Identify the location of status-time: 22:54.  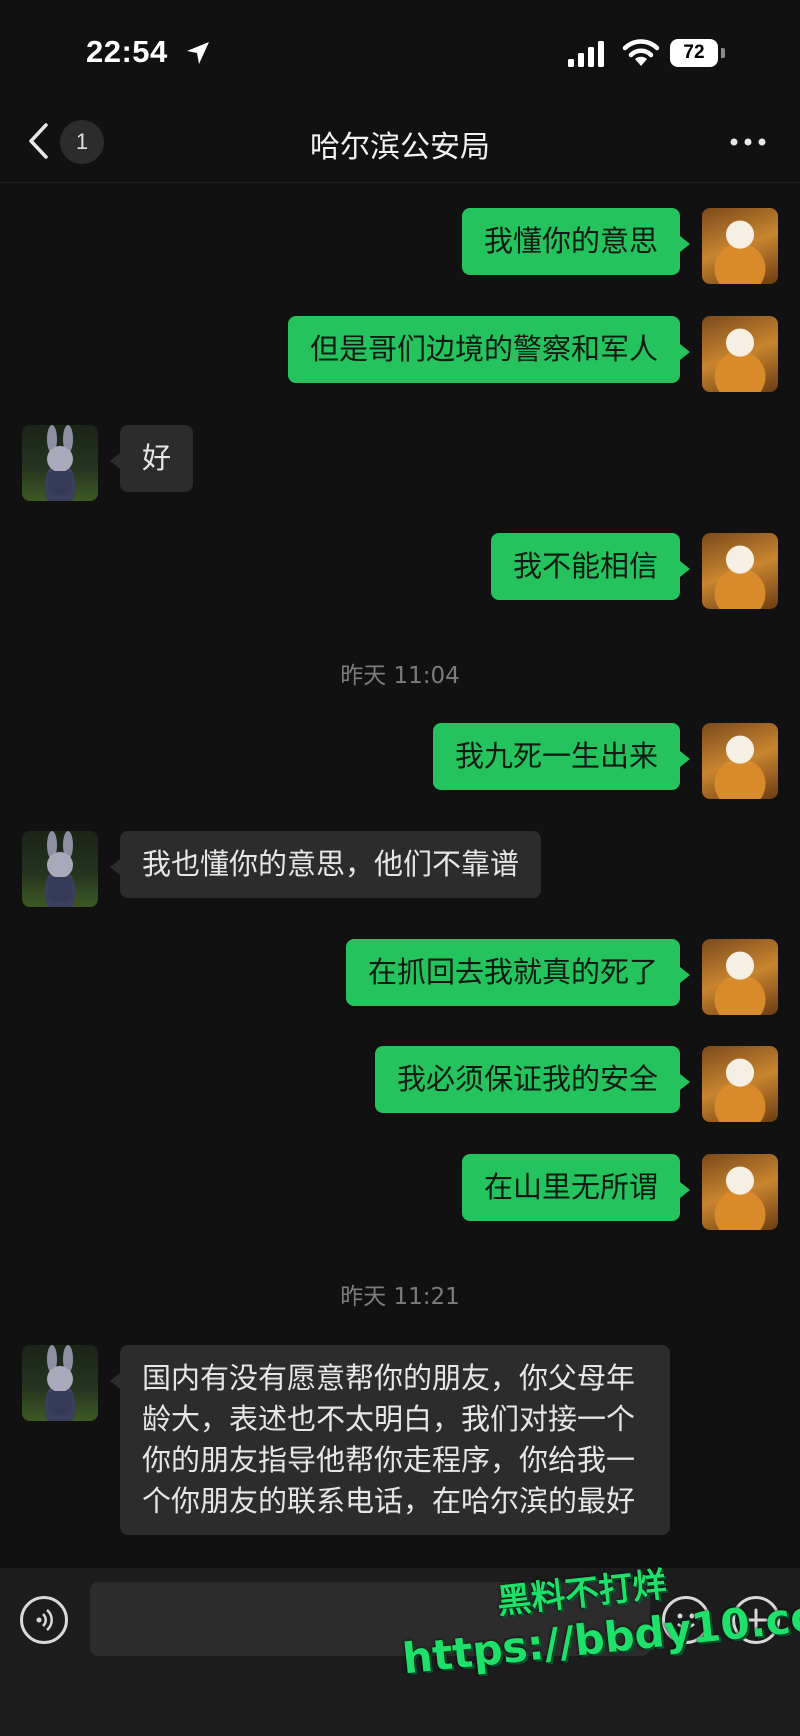
(127, 51).